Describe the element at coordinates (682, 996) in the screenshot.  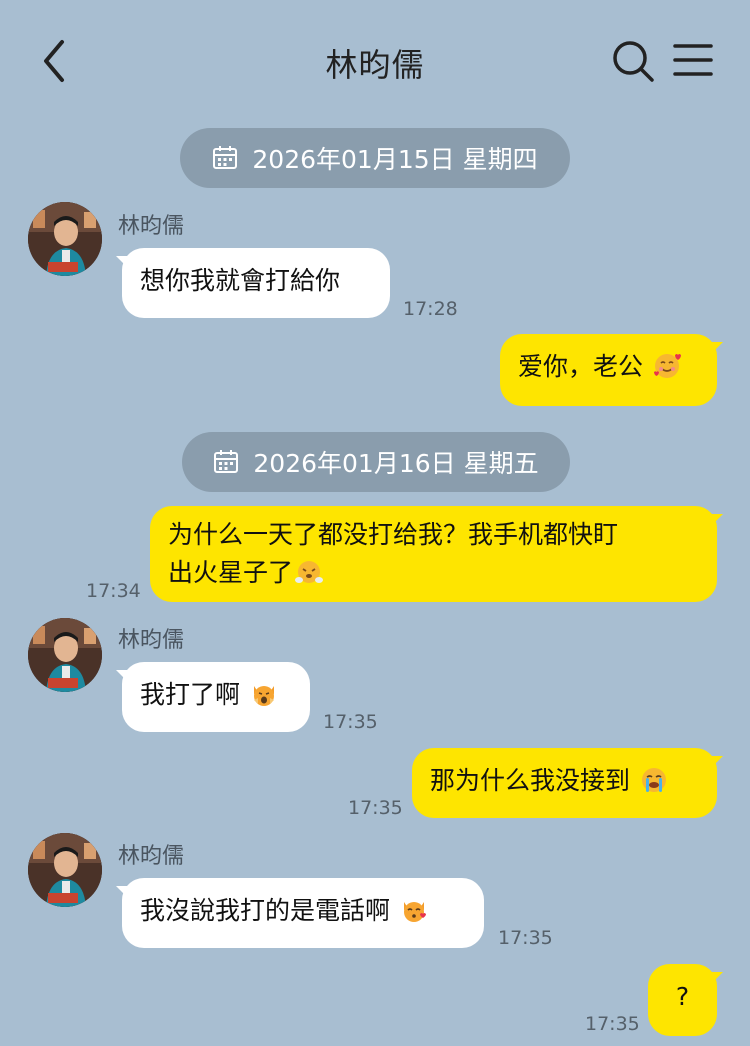
I see `message-text: ?` at that location.